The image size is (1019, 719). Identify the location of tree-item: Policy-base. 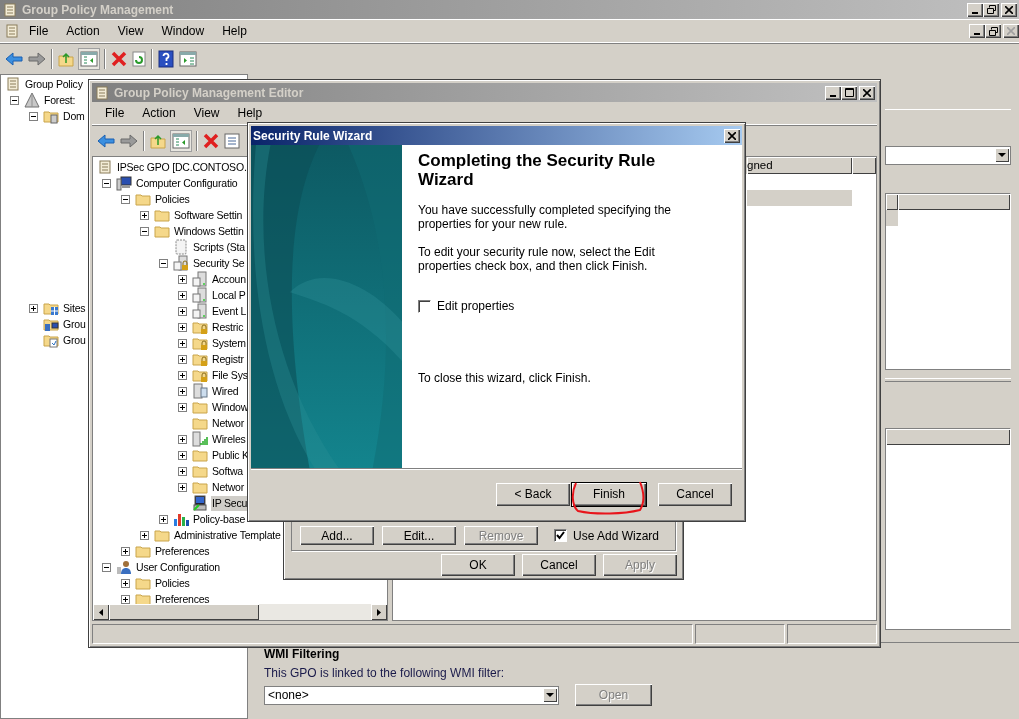
(219, 519).